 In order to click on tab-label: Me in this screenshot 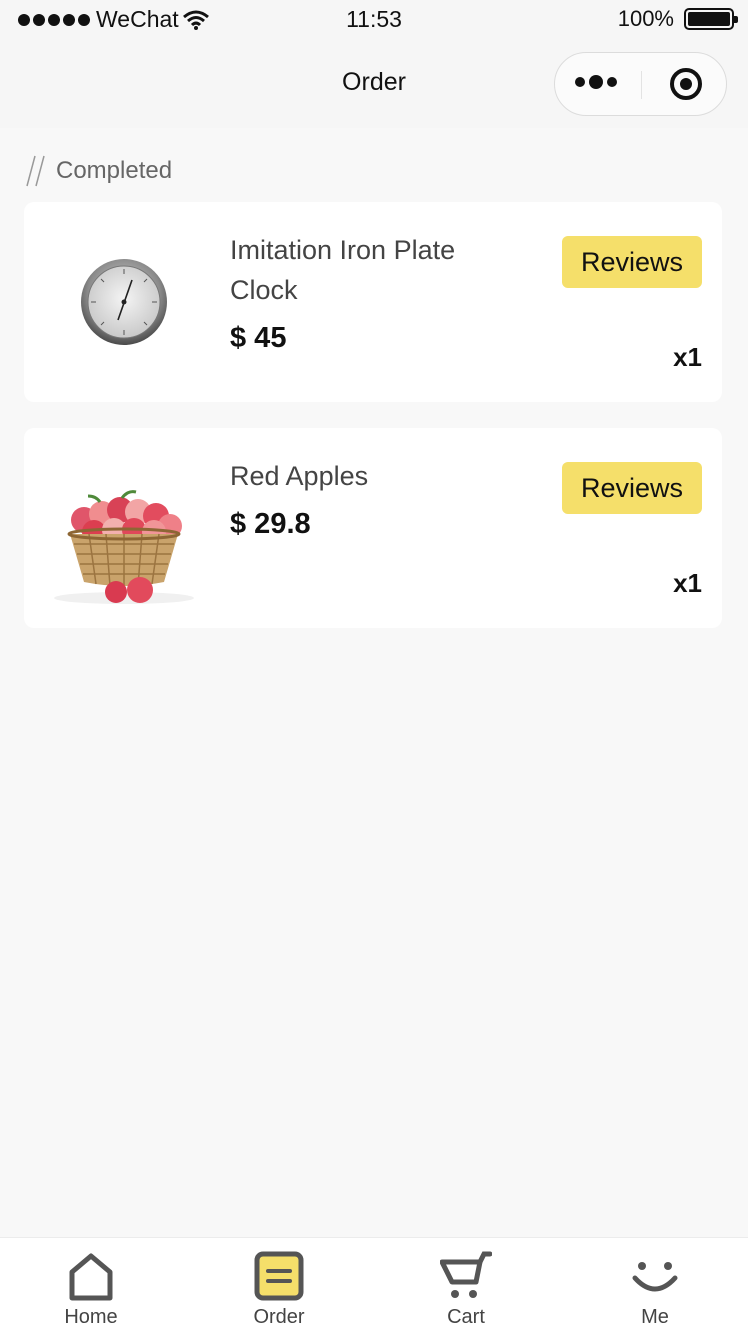, I will do `click(655, 1317)`.